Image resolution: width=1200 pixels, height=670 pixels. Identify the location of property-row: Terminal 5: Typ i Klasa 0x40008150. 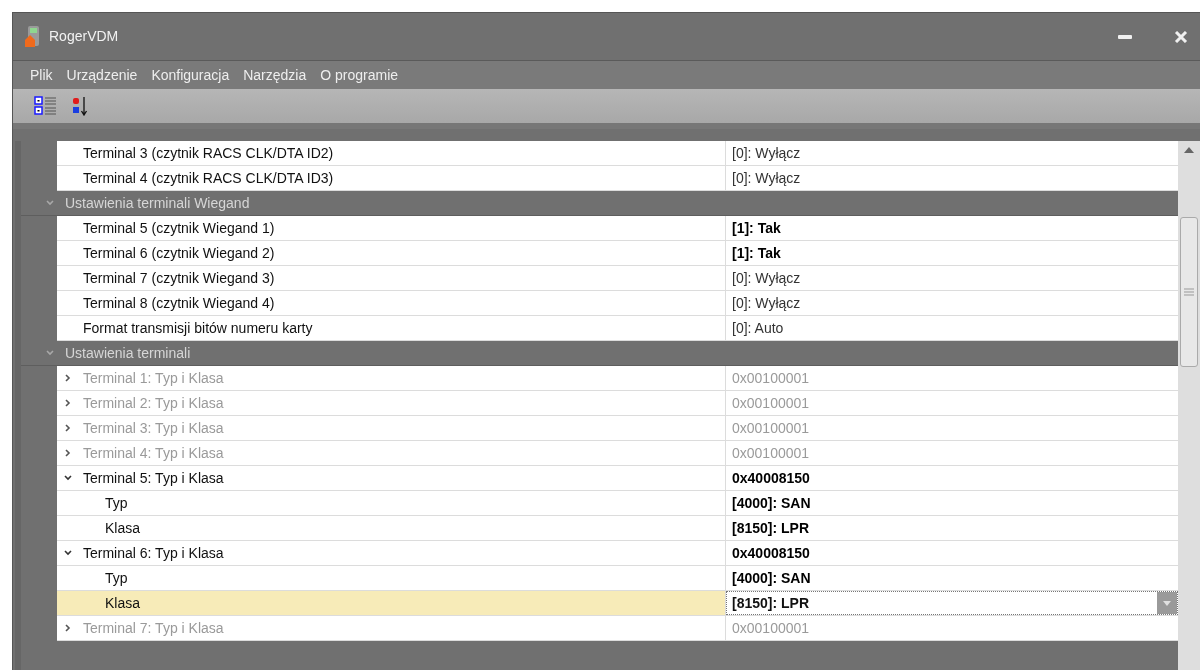
(617, 478).